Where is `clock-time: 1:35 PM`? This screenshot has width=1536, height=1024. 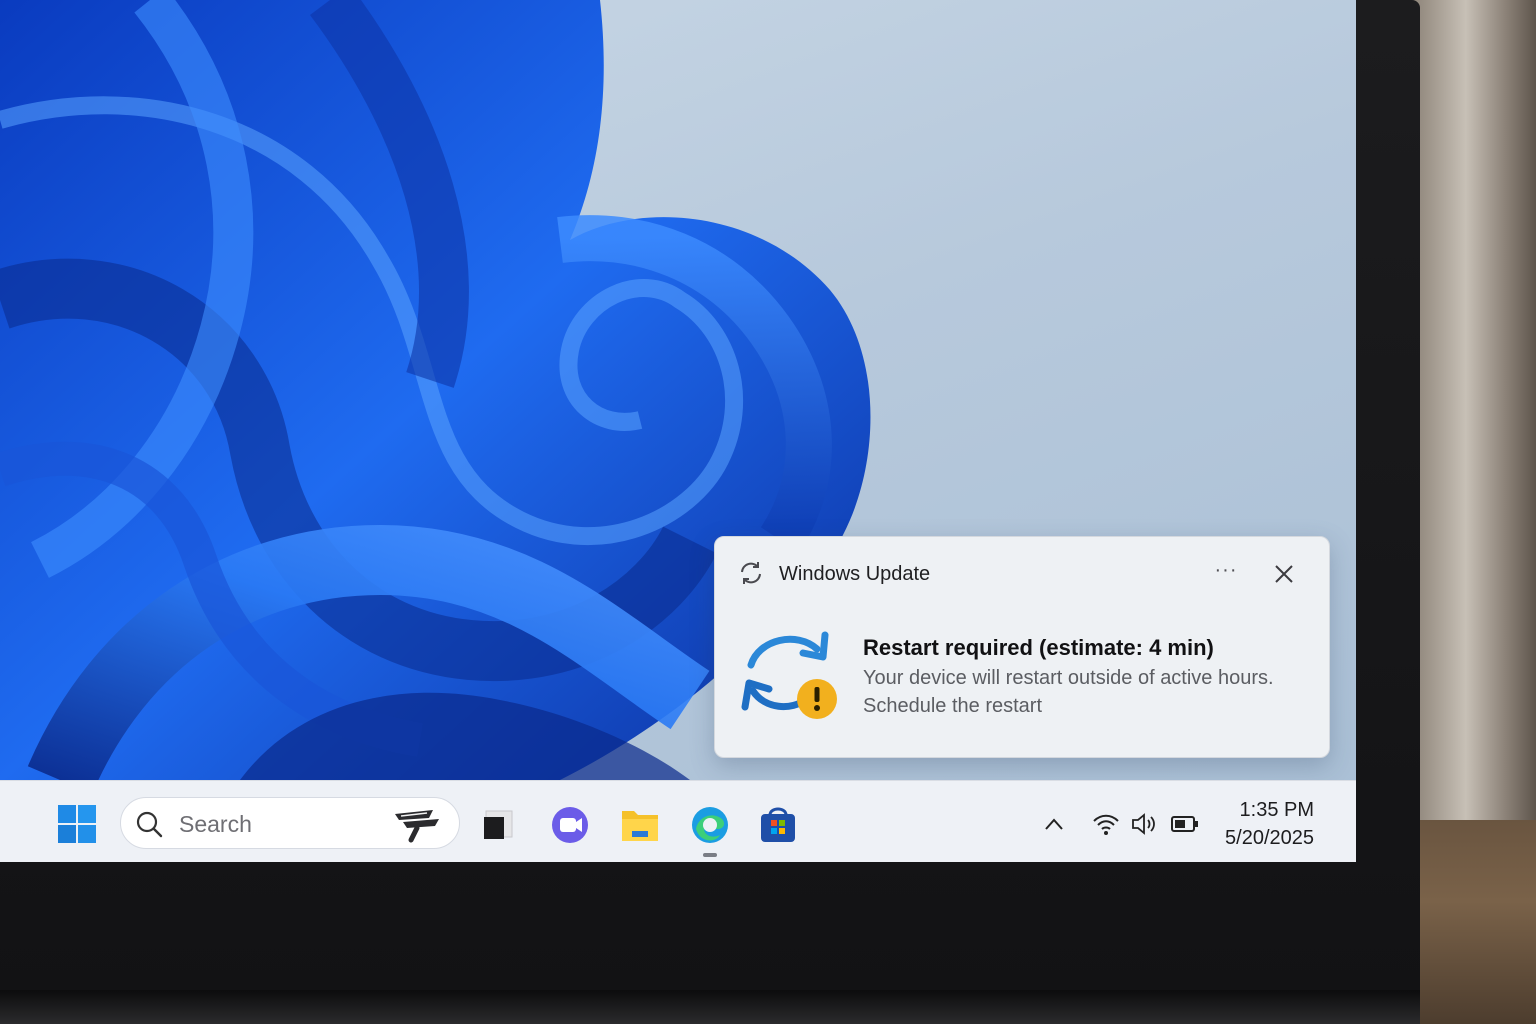 clock-time: 1:35 PM is located at coordinates (1264, 810).